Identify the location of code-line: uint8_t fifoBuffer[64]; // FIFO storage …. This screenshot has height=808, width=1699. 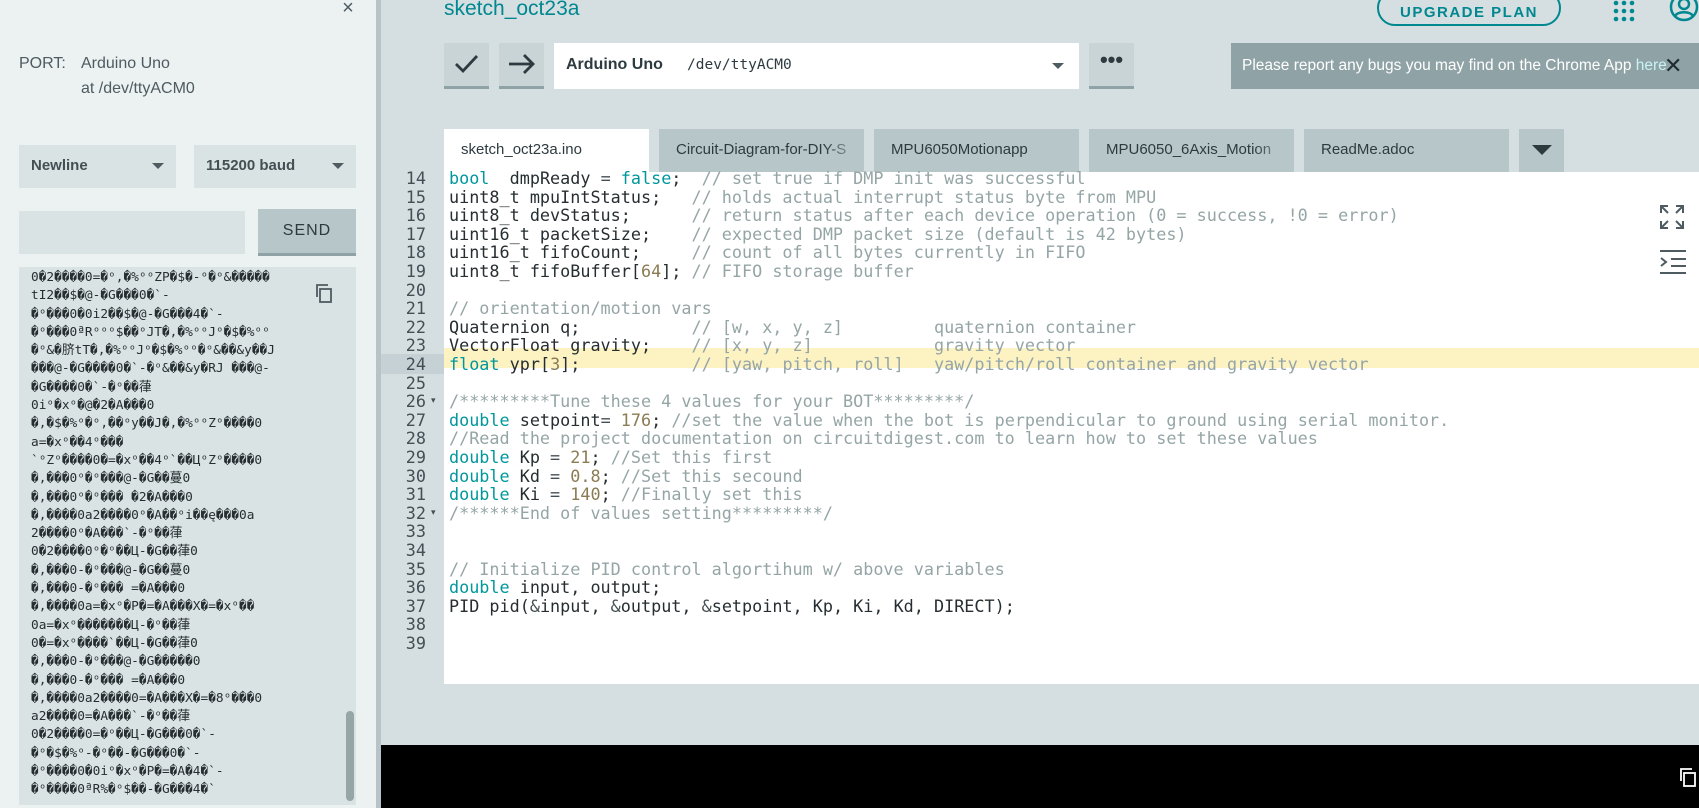
(681, 271).